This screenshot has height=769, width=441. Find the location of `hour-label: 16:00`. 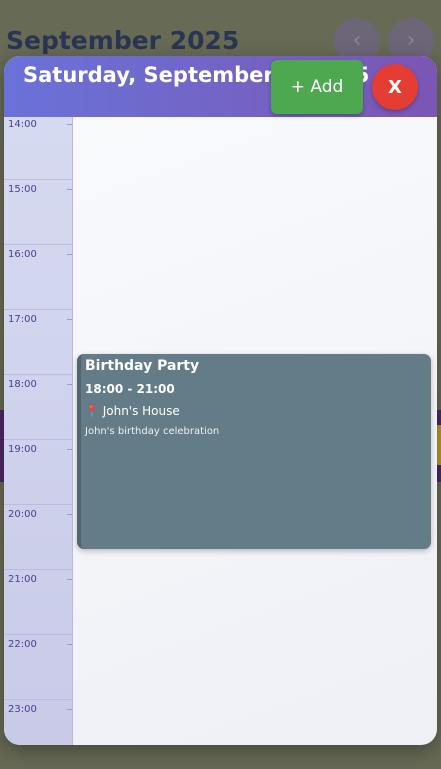

hour-label: 16:00 is located at coordinates (22, 254).